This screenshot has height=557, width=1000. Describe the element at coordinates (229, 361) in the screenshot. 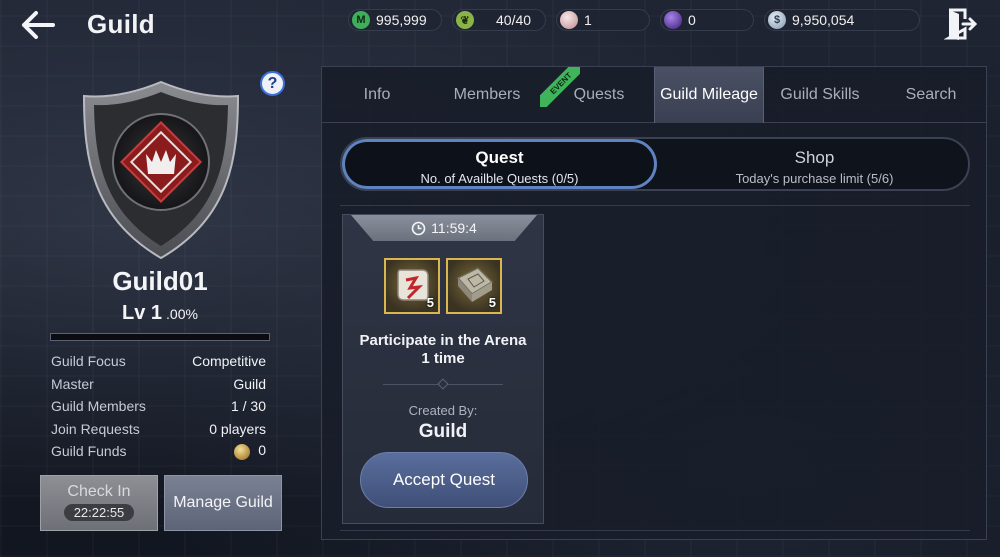

I see `info-value: Competitive` at that location.